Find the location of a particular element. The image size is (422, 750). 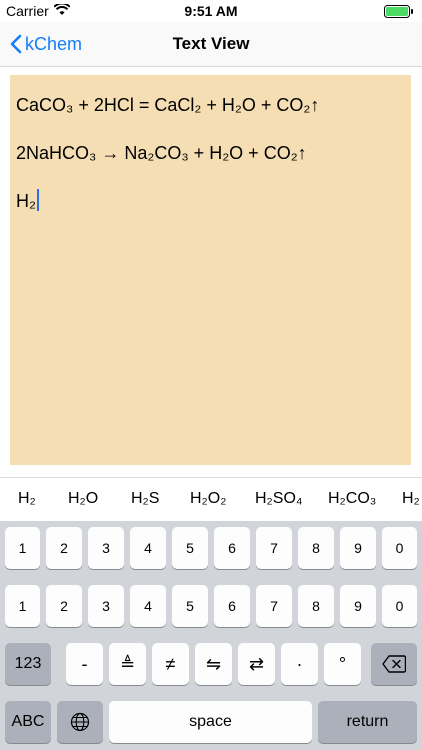

key-equilibrium: ⇋ is located at coordinates (213, 664).